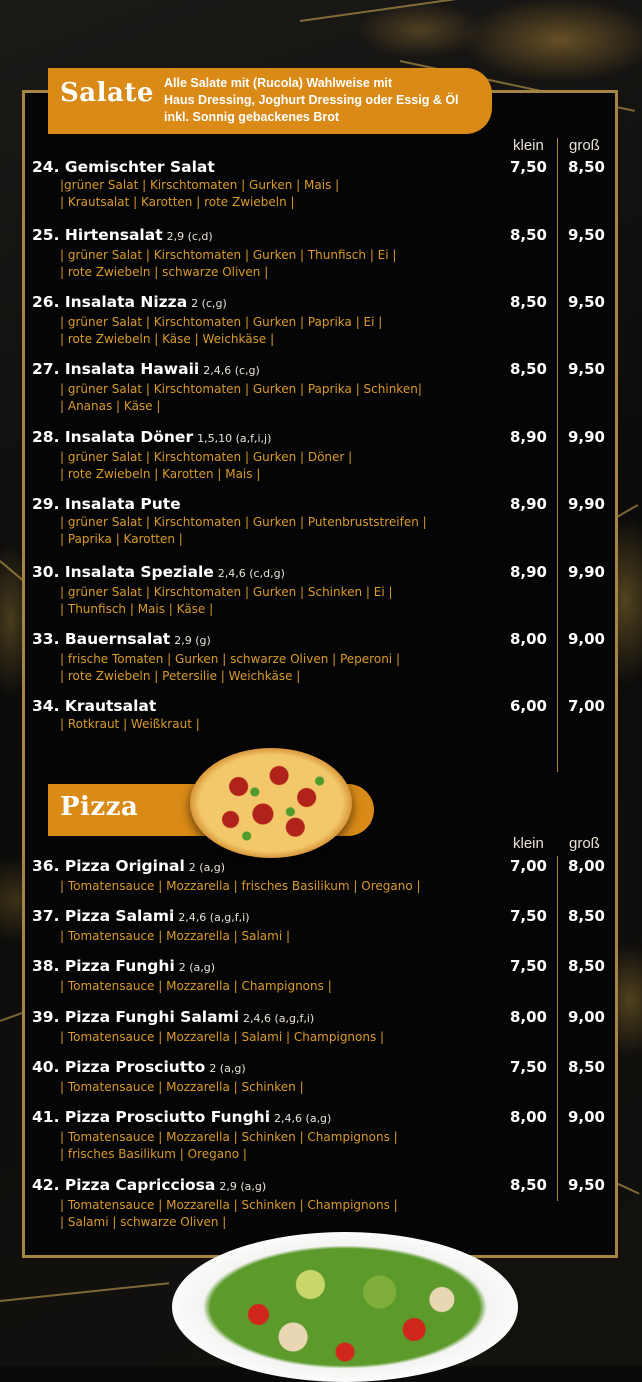 The height and width of the screenshot is (1382, 642). What do you see at coordinates (164, 272) in the screenshot?
I see `item-description-line: | rote Zwiebeln | schwarze Oliven |` at bounding box center [164, 272].